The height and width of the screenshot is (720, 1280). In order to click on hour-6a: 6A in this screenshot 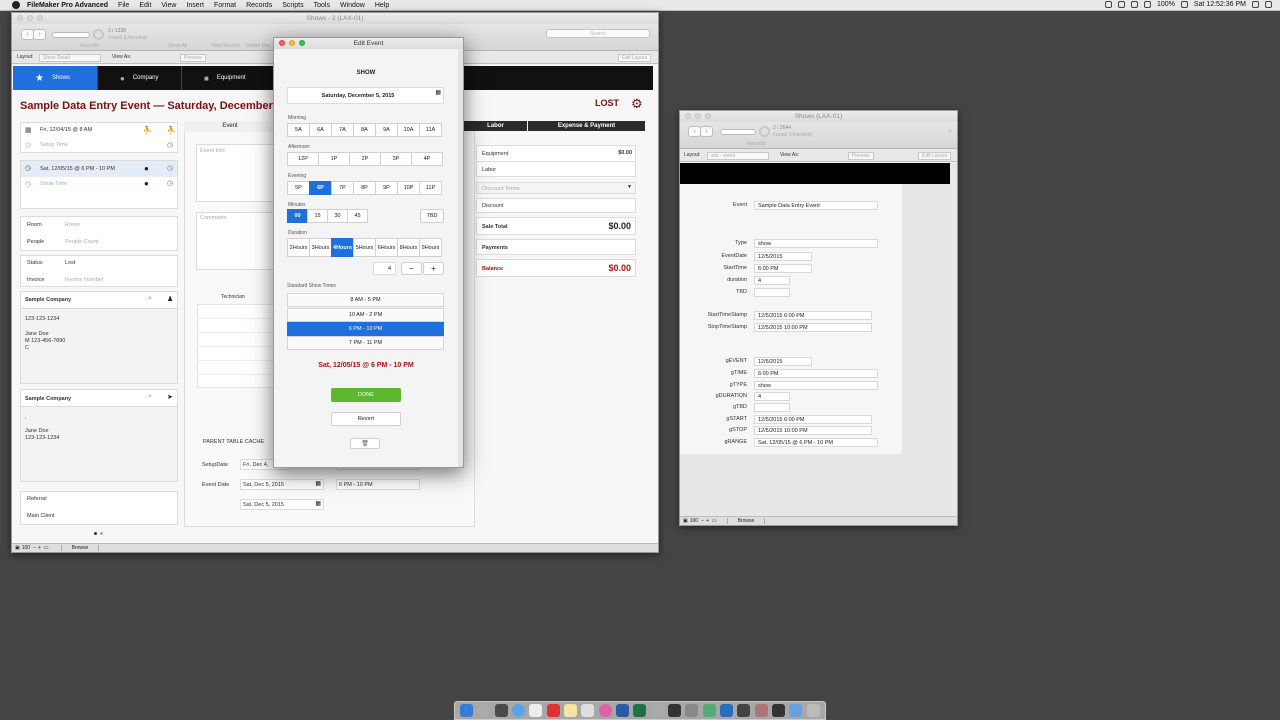, I will do `click(320, 130)`.